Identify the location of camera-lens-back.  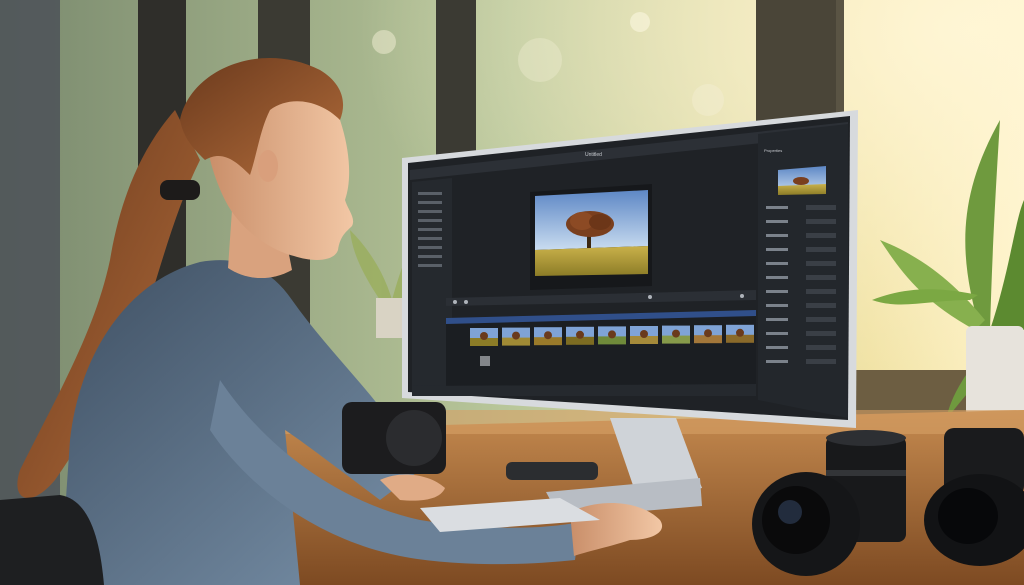
(414, 438).